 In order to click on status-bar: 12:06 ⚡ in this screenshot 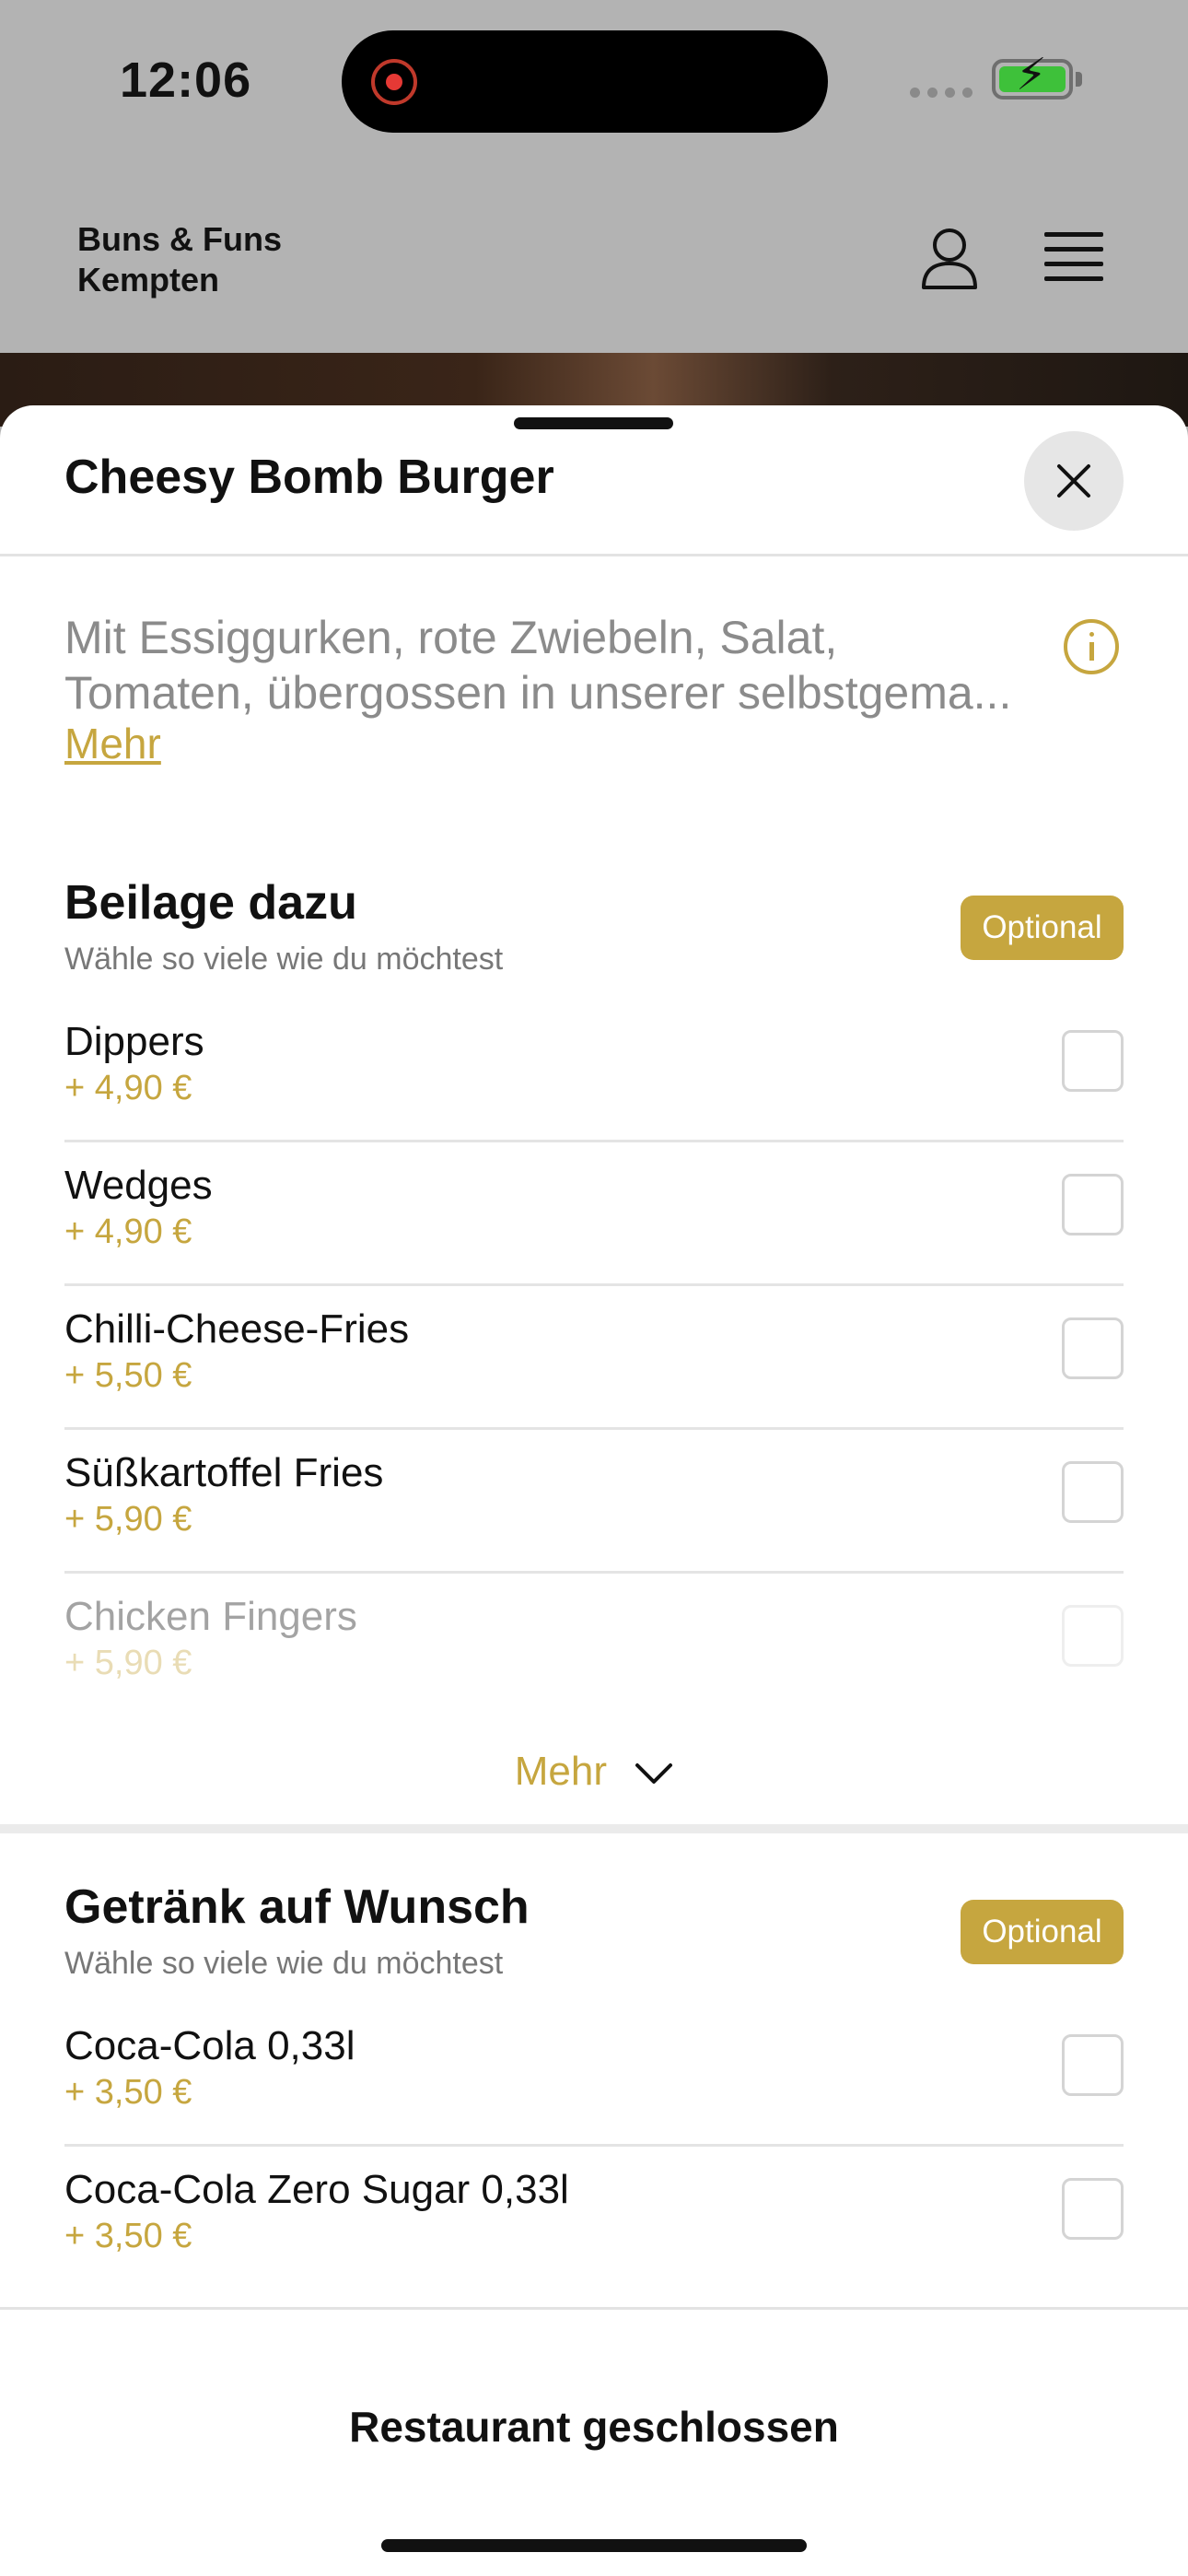, I will do `click(594, 83)`.